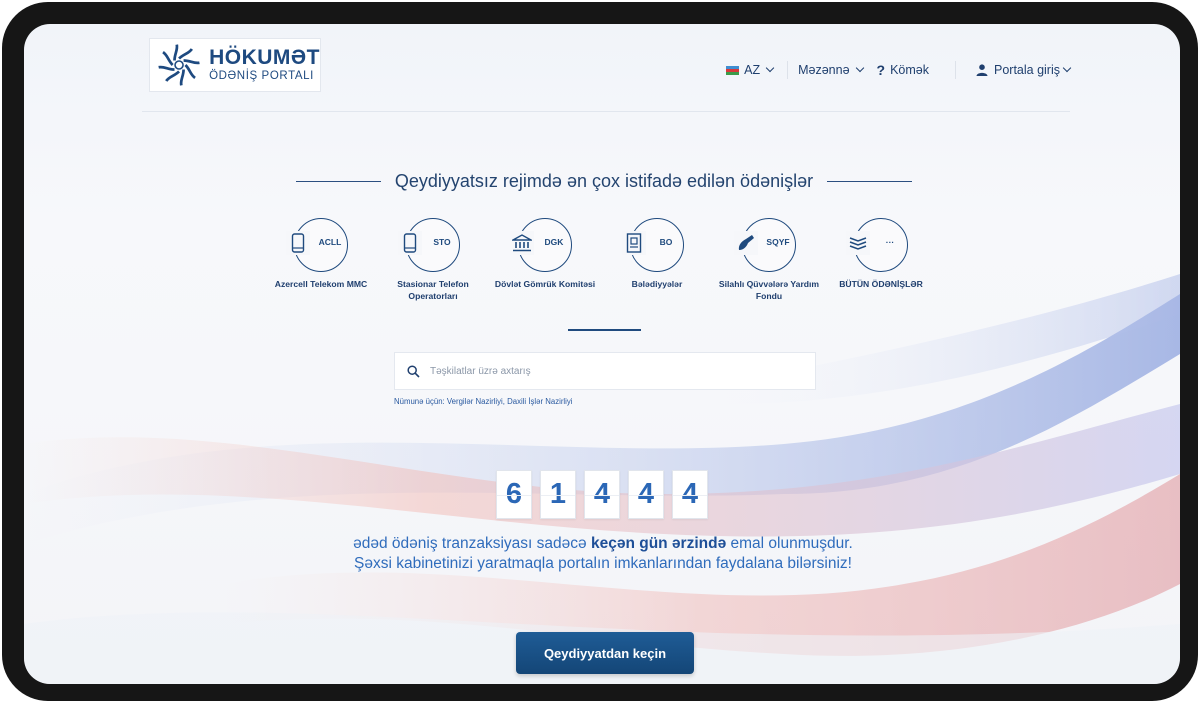 This screenshot has height=703, width=1200. I want to click on portal-login-menu: Portala giriş, so click(1024, 70).